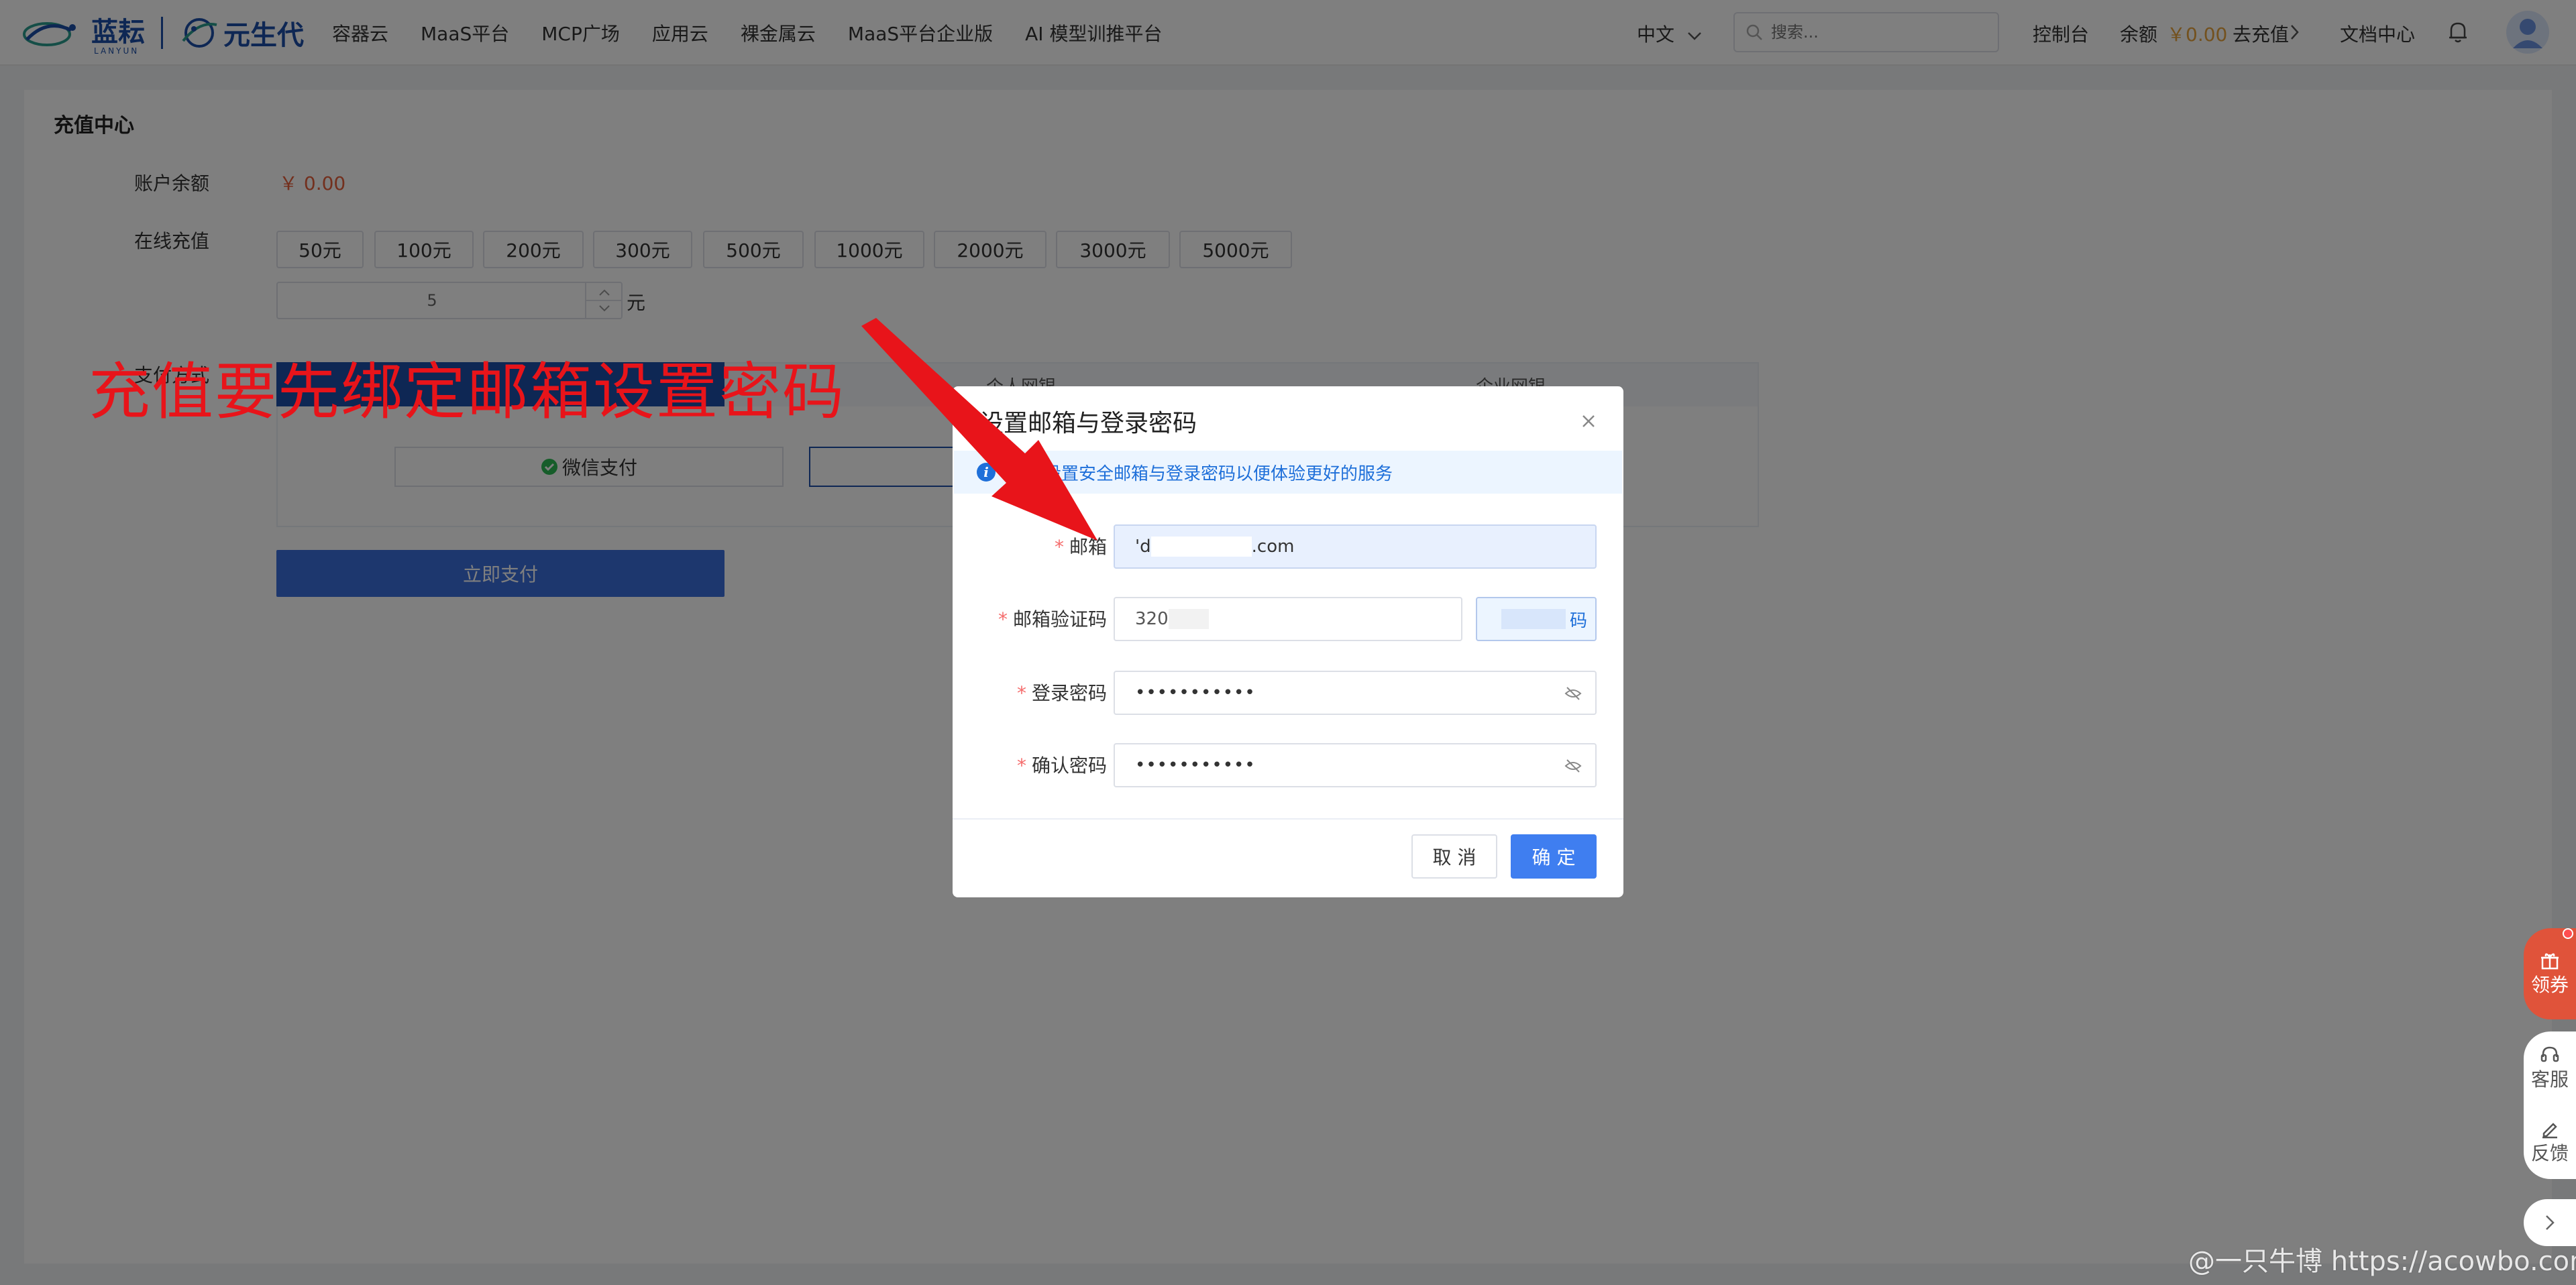 Image resolution: width=2576 pixels, height=1285 pixels. I want to click on send-code-label: 码, so click(1578, 620).